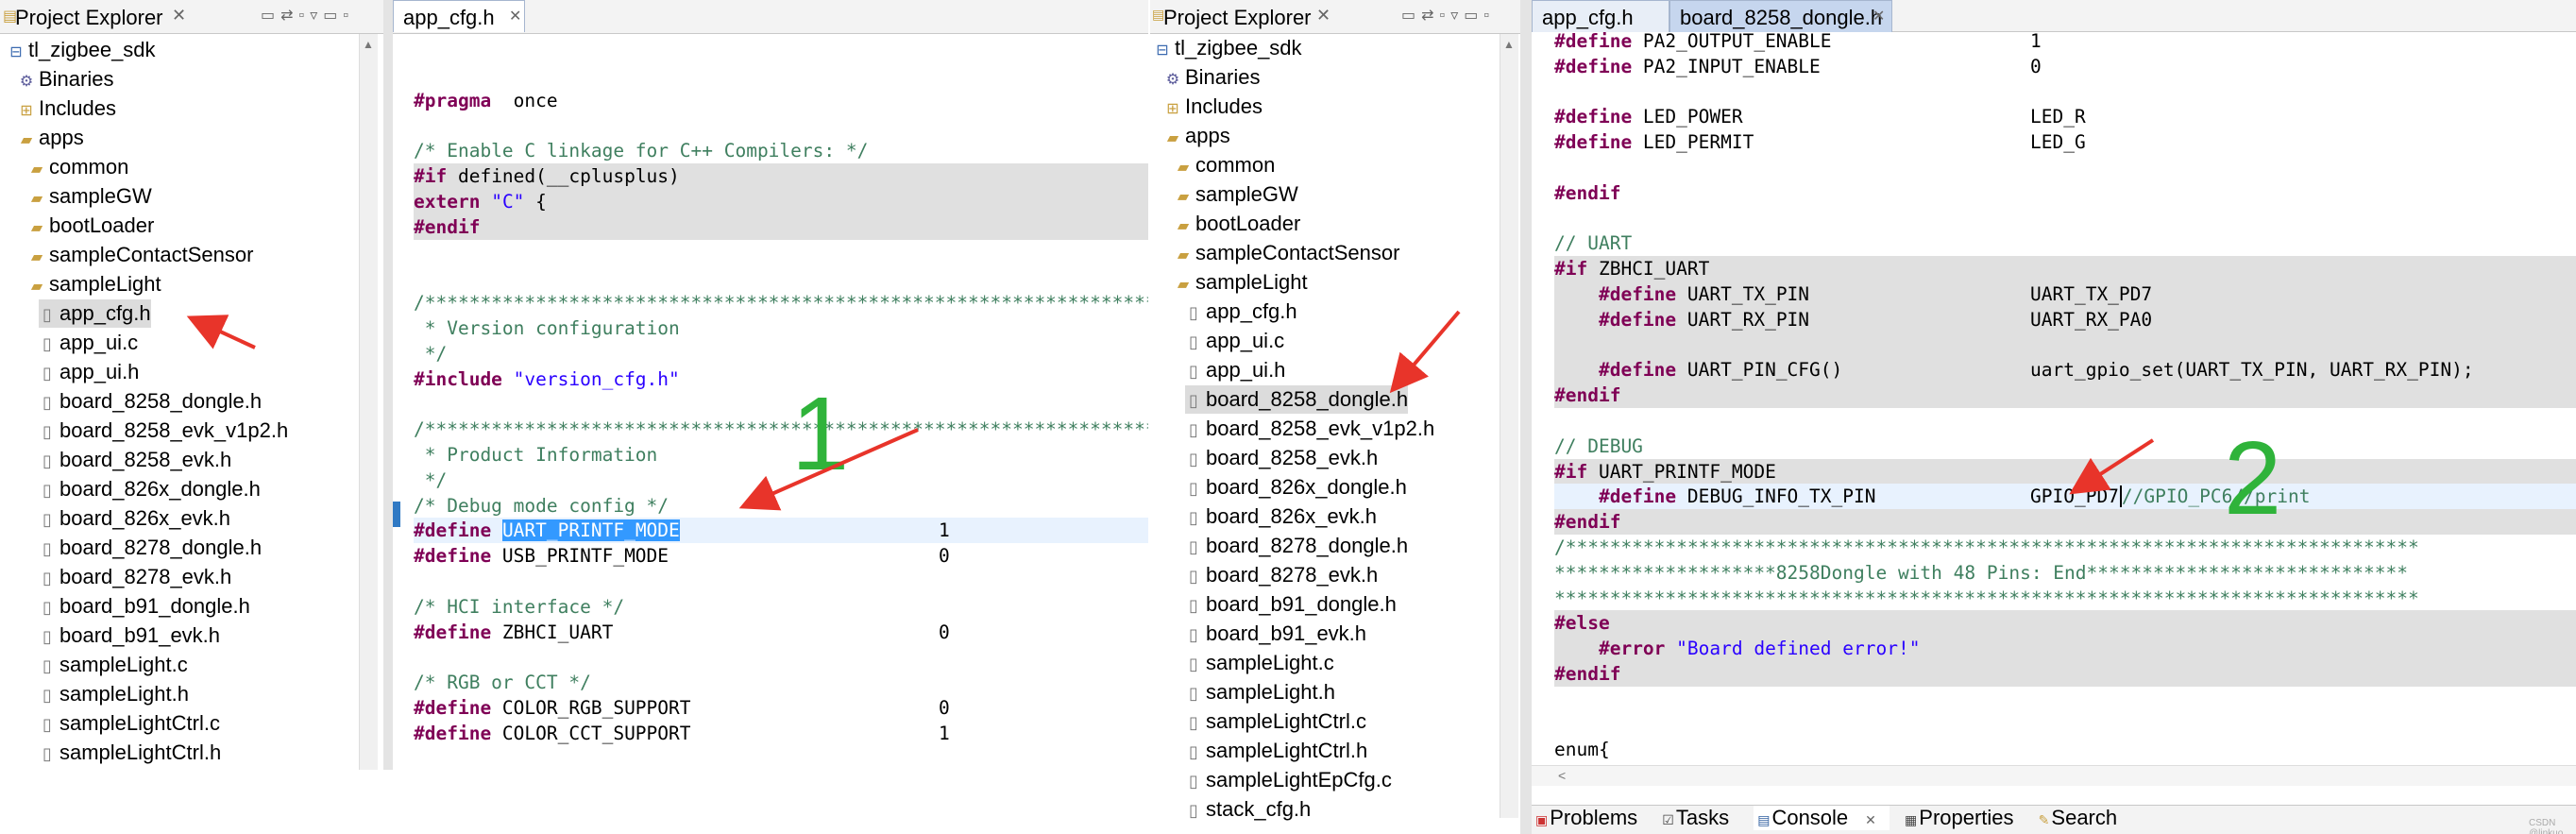 This screenshot has height=834, width=2576. I want to click on tree-item: ▯ sampleLightEpCfg.c, so click(1288, 780).